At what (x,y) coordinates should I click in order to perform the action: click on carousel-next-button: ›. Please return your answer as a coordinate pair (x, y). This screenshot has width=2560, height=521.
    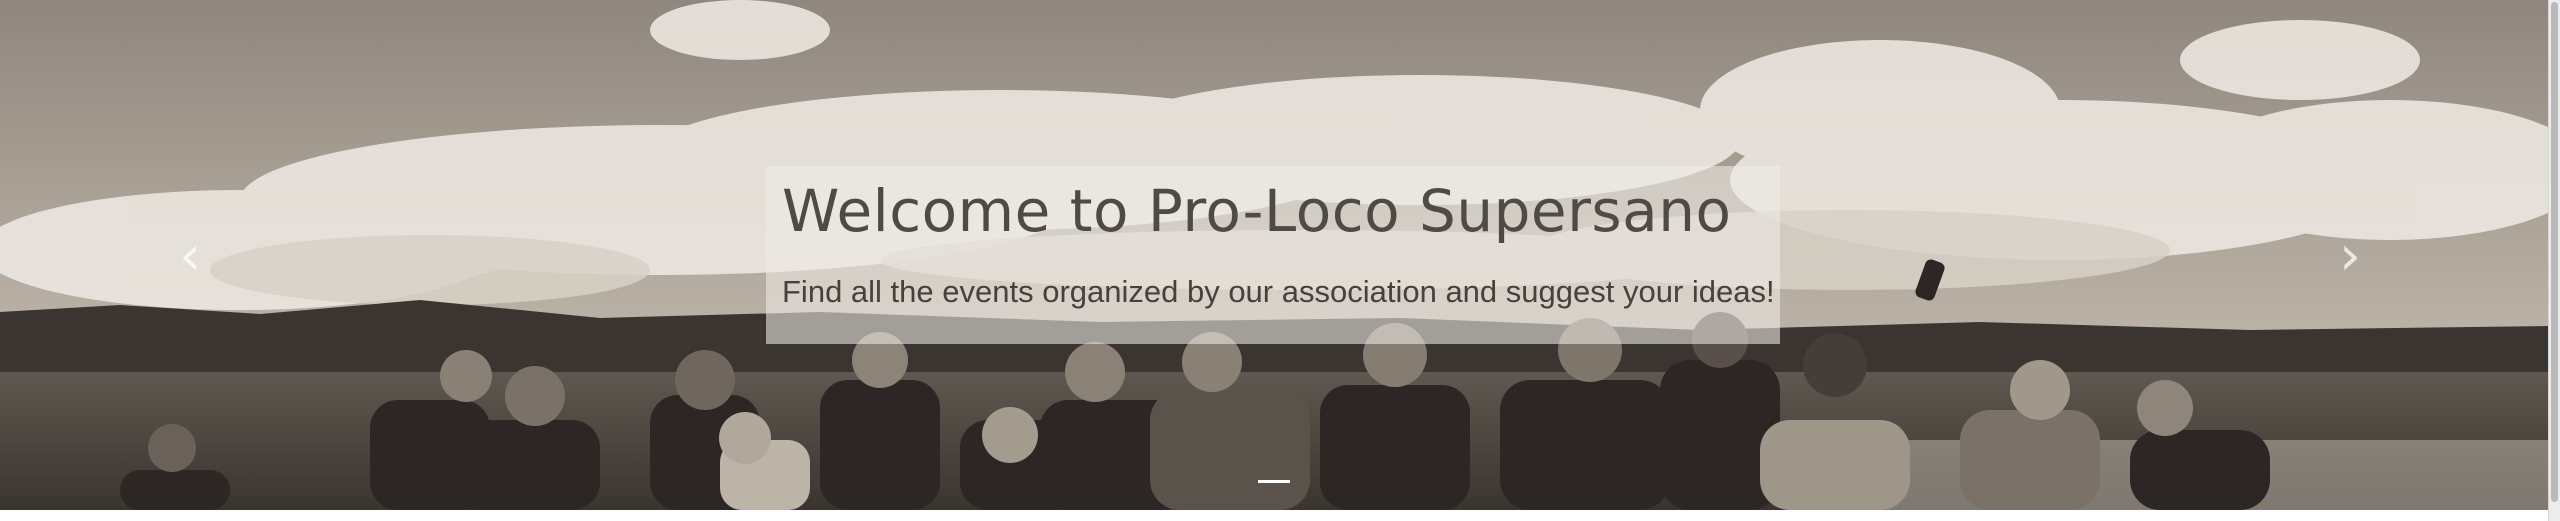
    Looking at the image, I should click on (2350, 256).